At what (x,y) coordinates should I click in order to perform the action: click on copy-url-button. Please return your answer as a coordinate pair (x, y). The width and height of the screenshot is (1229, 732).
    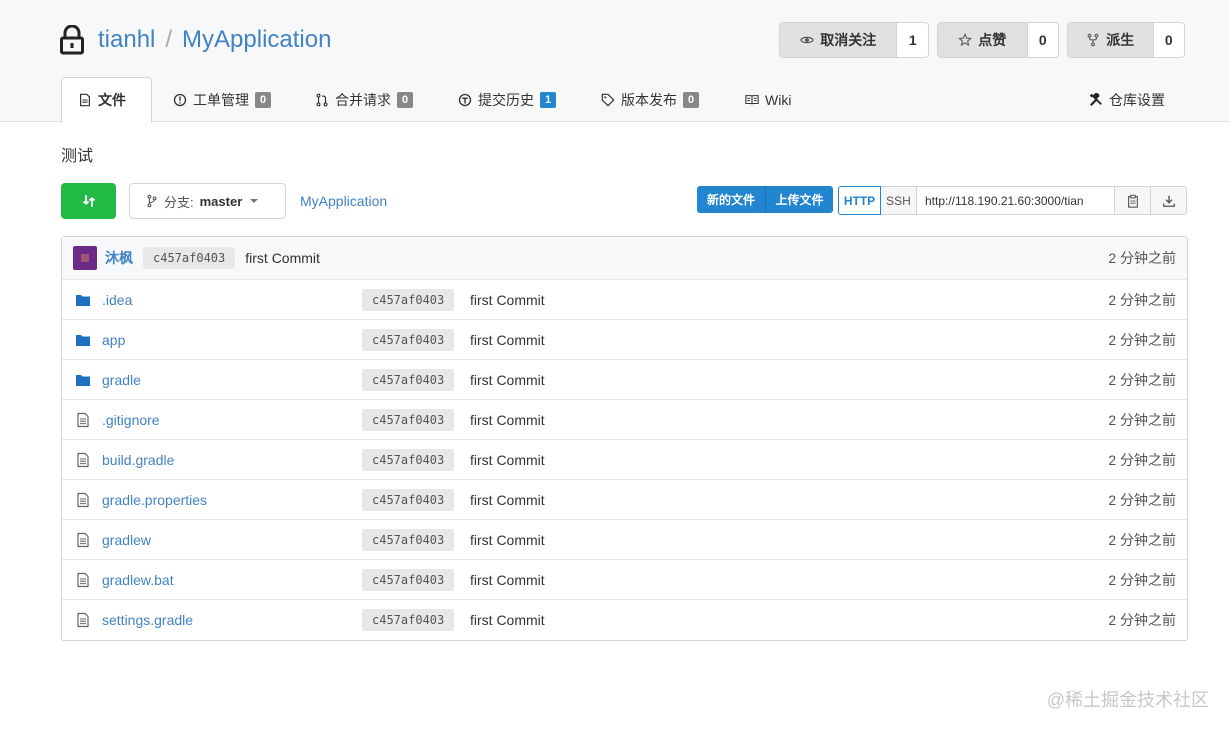
    Looking at the image, I should click on (1133, 200).